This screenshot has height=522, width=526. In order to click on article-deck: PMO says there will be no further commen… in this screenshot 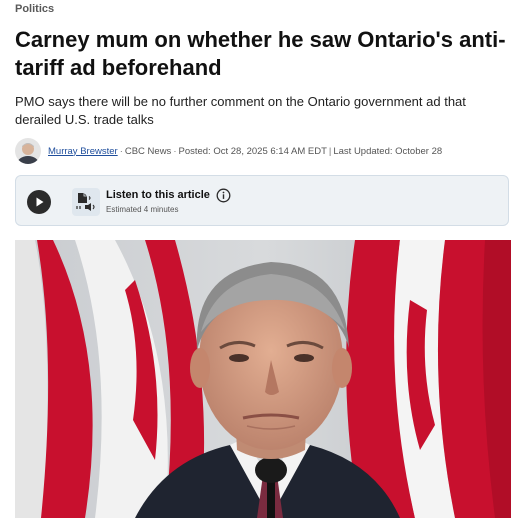, I will do `click(240, 110)`.